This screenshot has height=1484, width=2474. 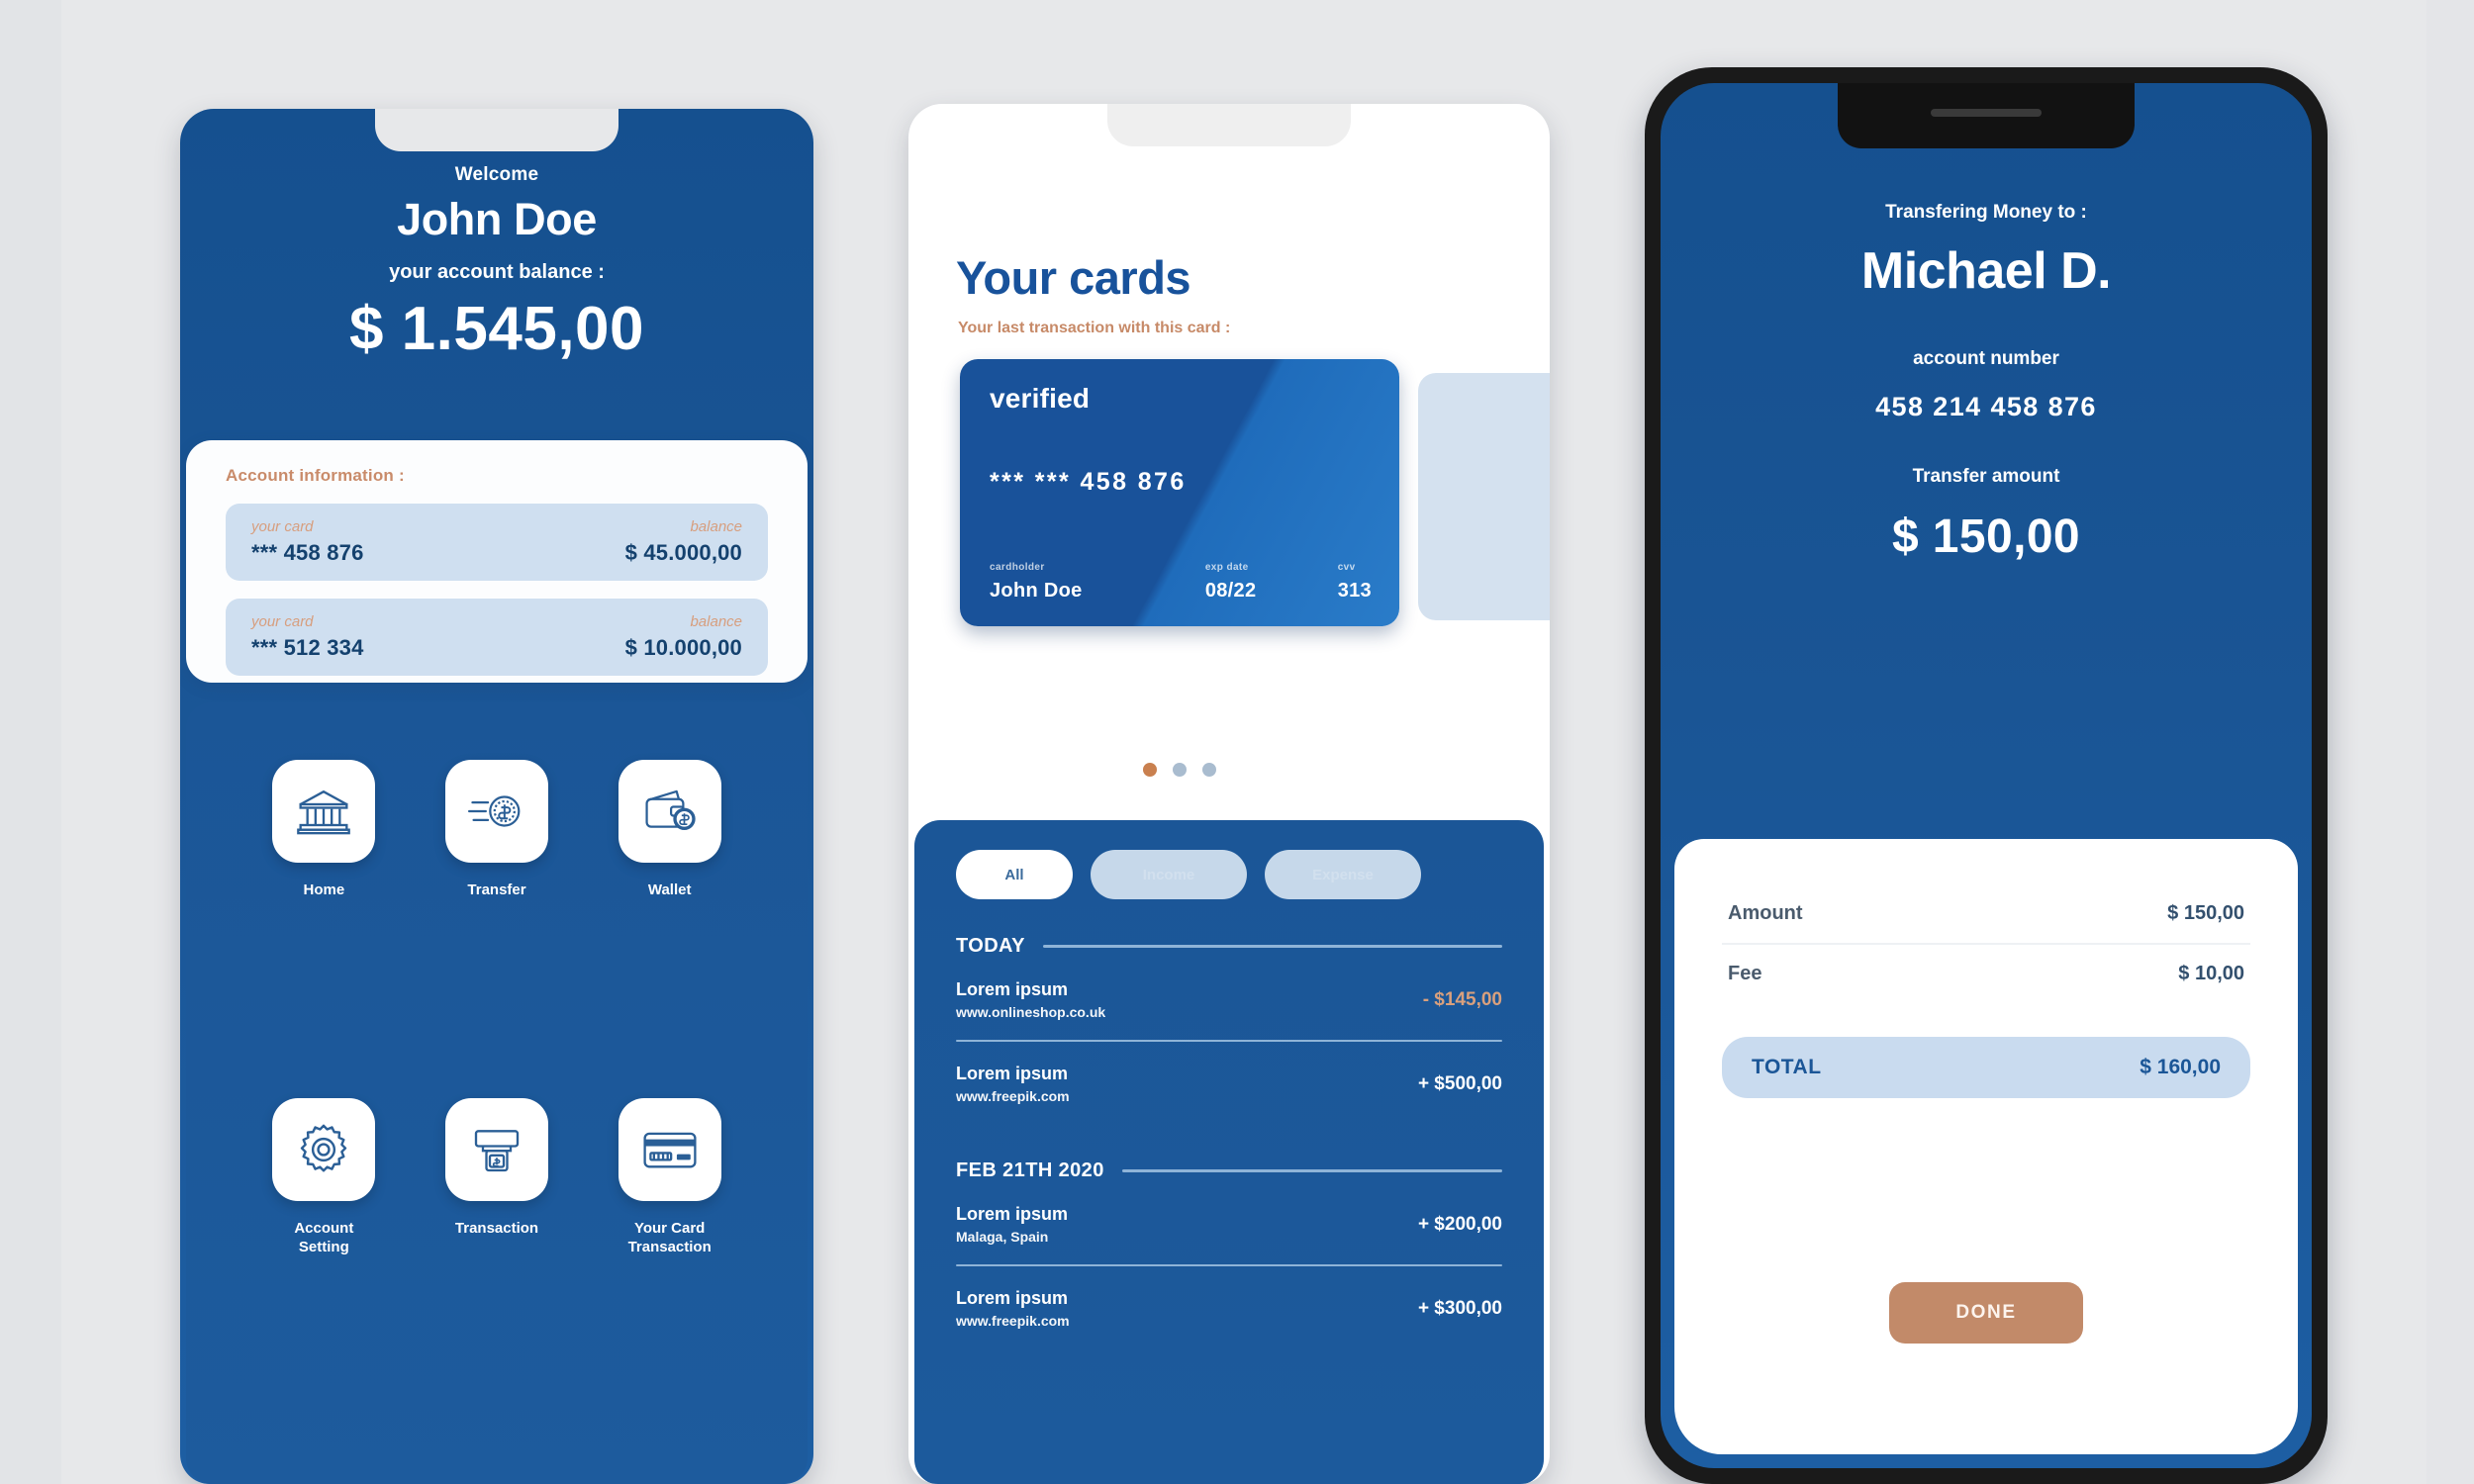 I want to click on total-label: TOTAL, so click(x=1787, y=1067).